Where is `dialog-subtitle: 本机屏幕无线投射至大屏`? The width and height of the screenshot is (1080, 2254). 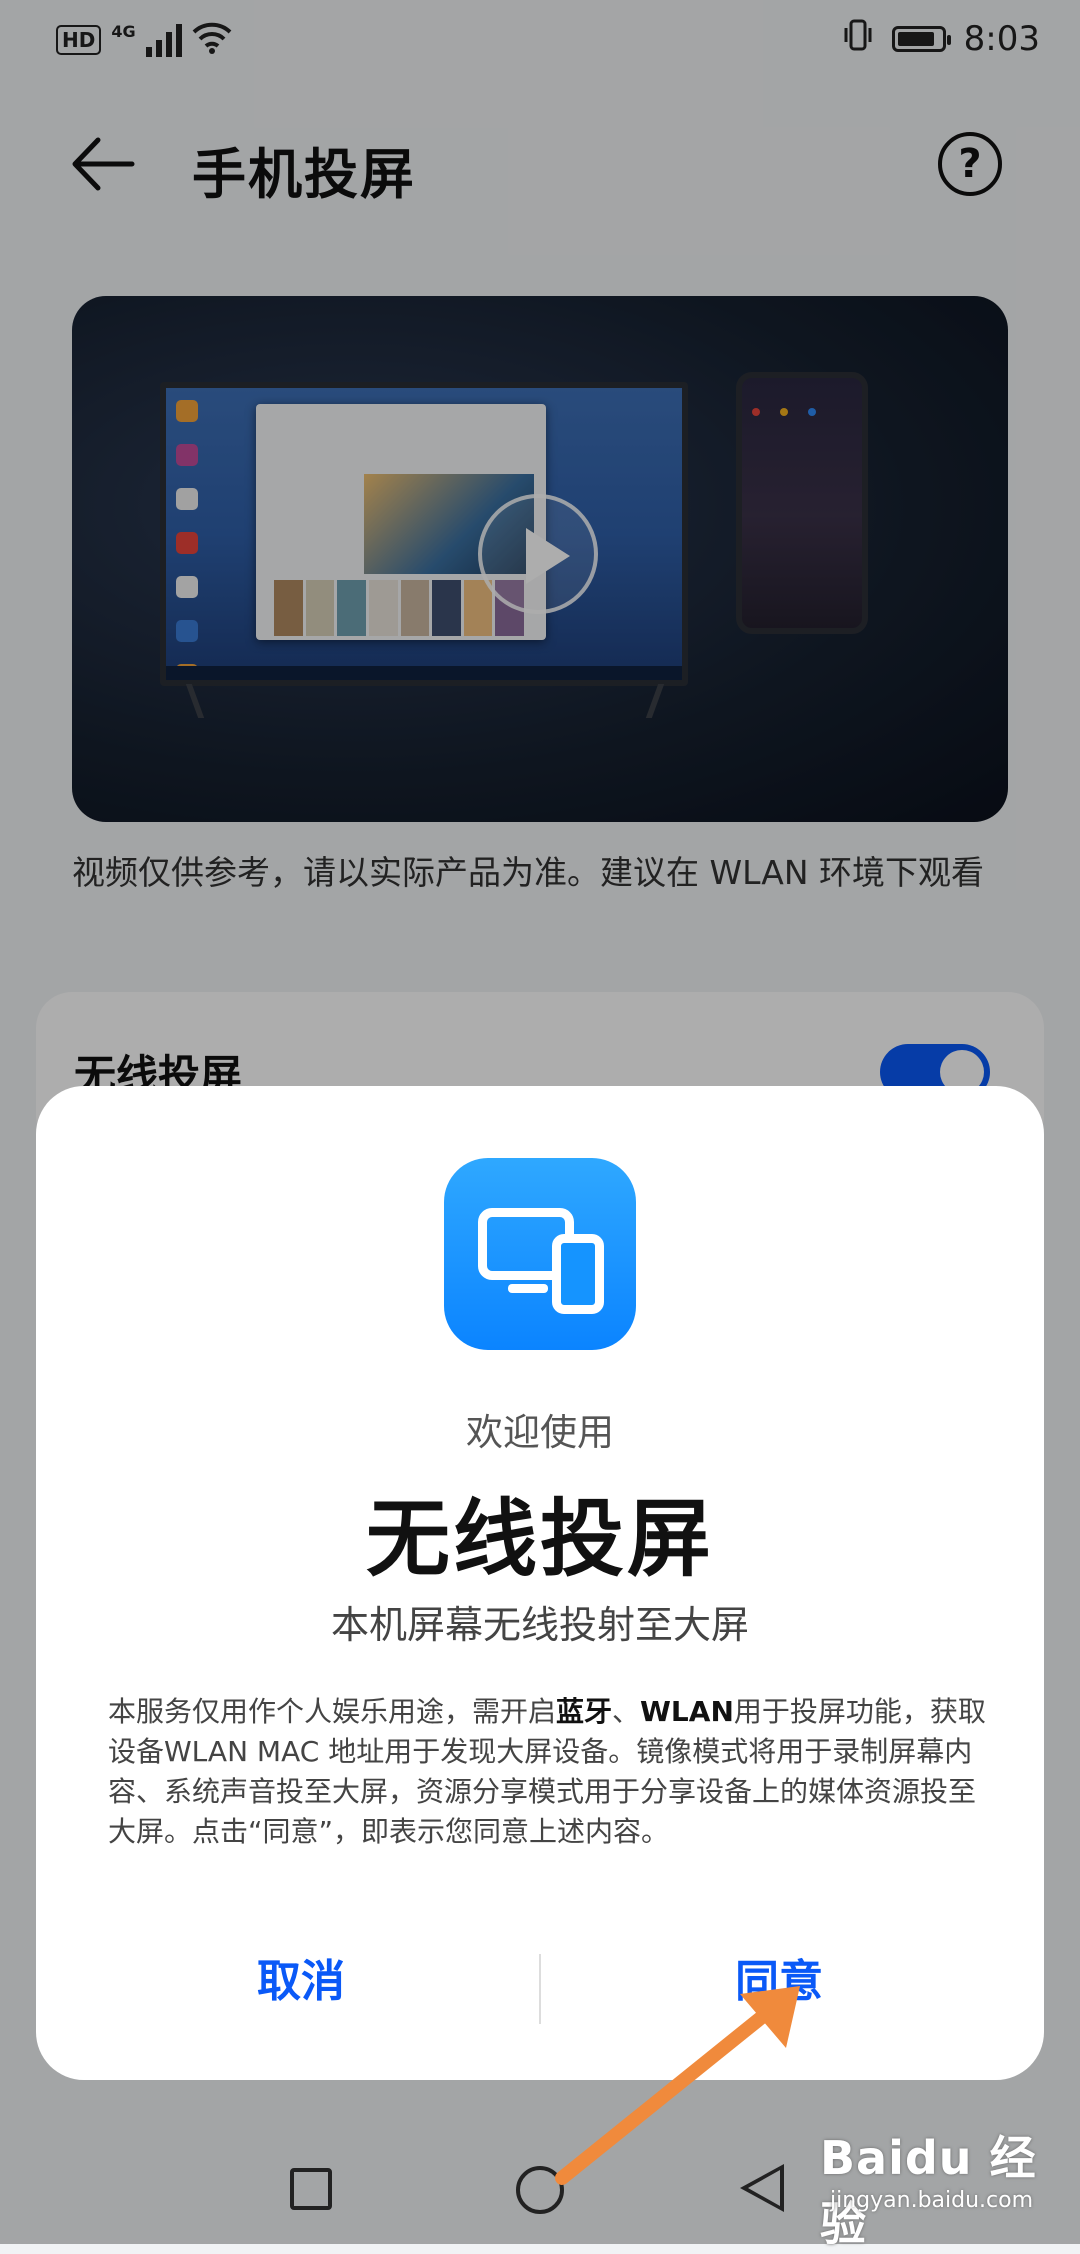
dialog-subtitle: 本机屏幕无线投射至大屏 is located at coordinates (539, 1625).